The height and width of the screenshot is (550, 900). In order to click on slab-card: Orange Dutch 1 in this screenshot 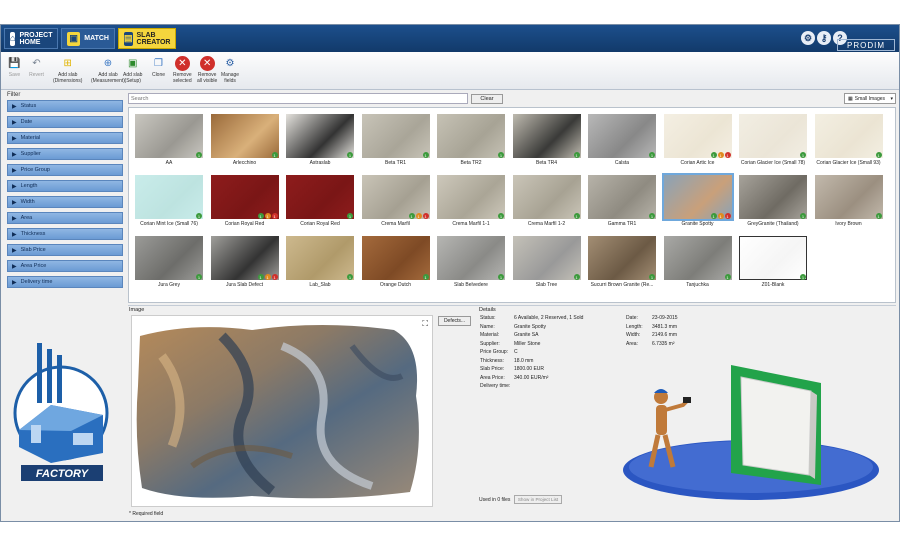, I will do `click(396, 263)`.